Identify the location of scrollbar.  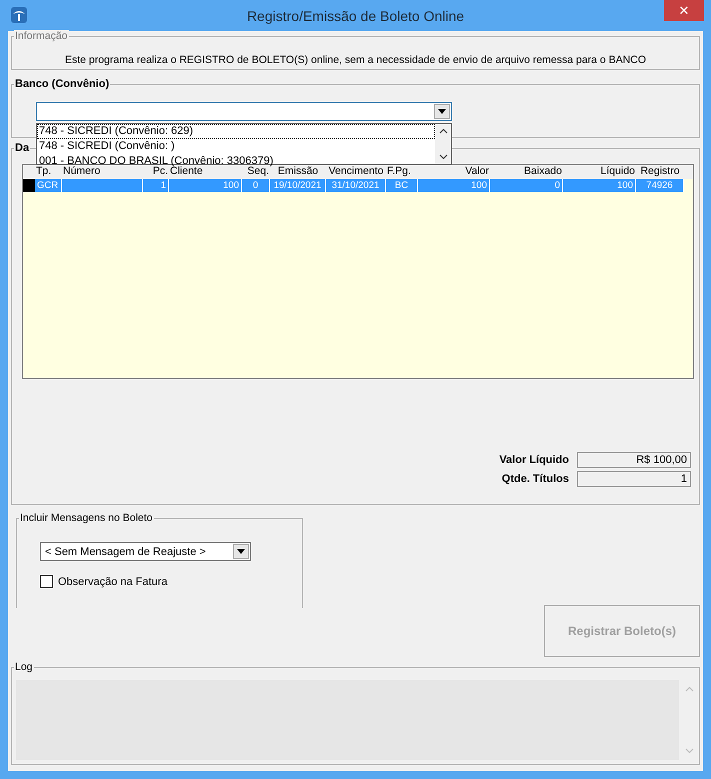
(443, 144).